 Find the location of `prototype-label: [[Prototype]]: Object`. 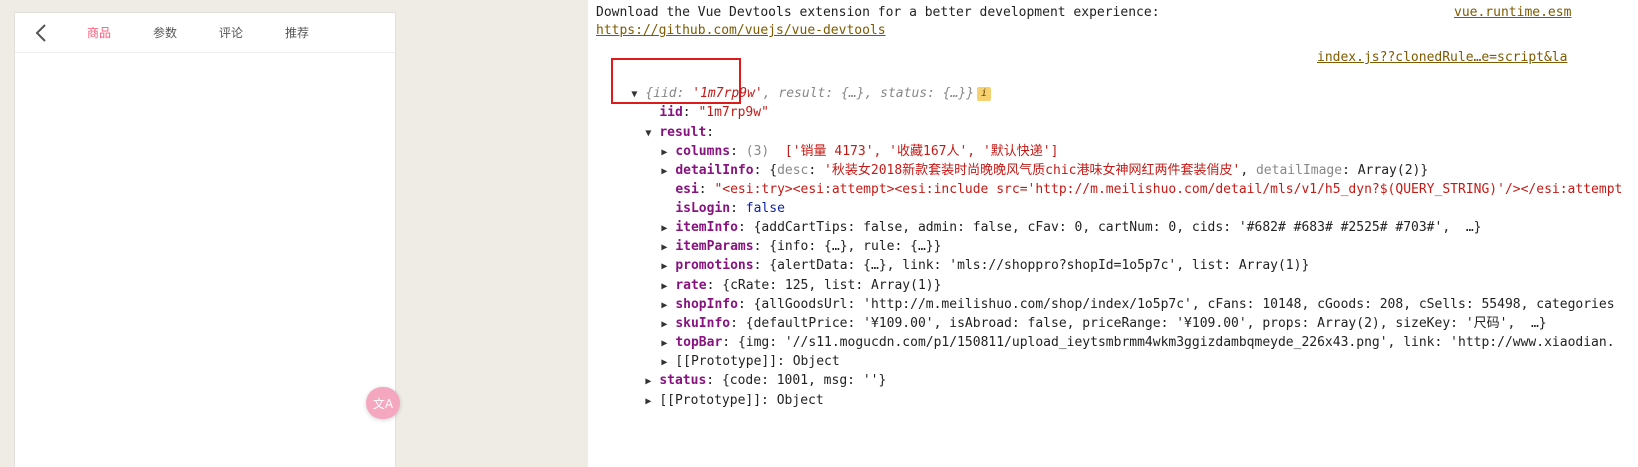

prototype-label: [[Prototype]]: Object is located at coordinates (741, 401).